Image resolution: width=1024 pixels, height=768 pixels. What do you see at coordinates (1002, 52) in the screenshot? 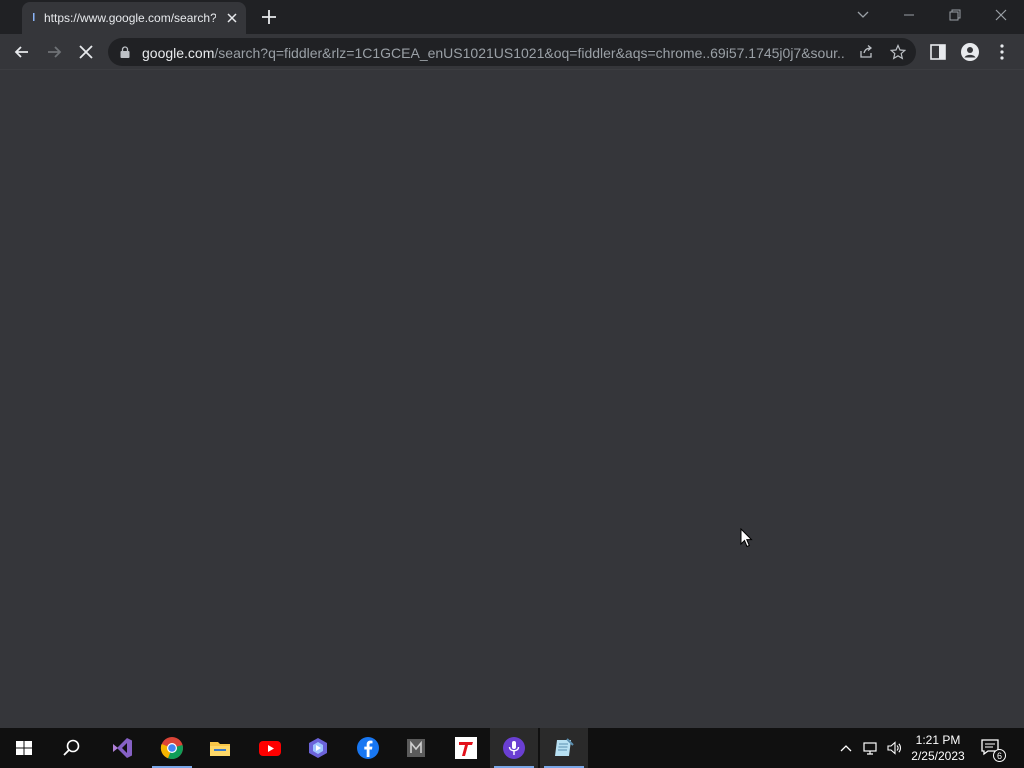
I see `menu-kebab-icon` at bounding box center [1002, 52].